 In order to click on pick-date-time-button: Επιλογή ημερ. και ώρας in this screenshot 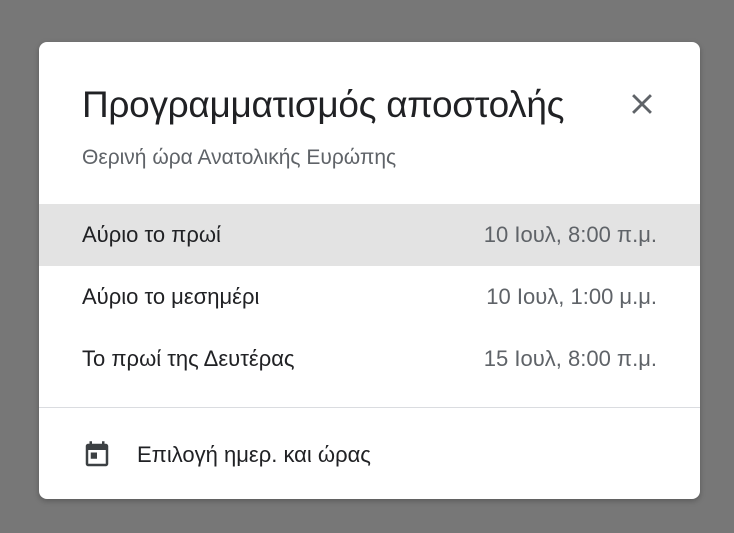, I will do `click(369, 455)`.